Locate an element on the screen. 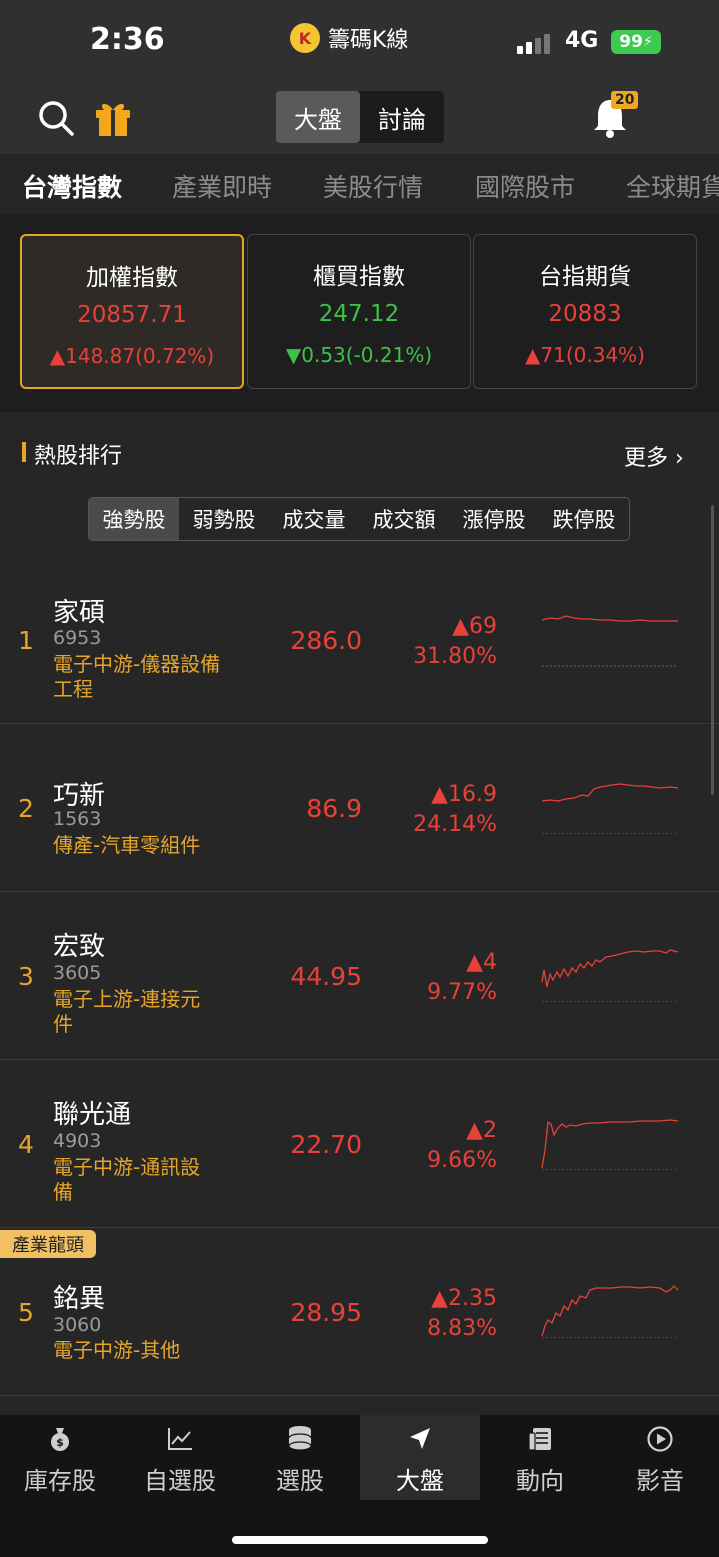 The height and width of the screenshot is (1557, 719). index-change: ▲71(0.34%) is located at coordinates (585, 355).